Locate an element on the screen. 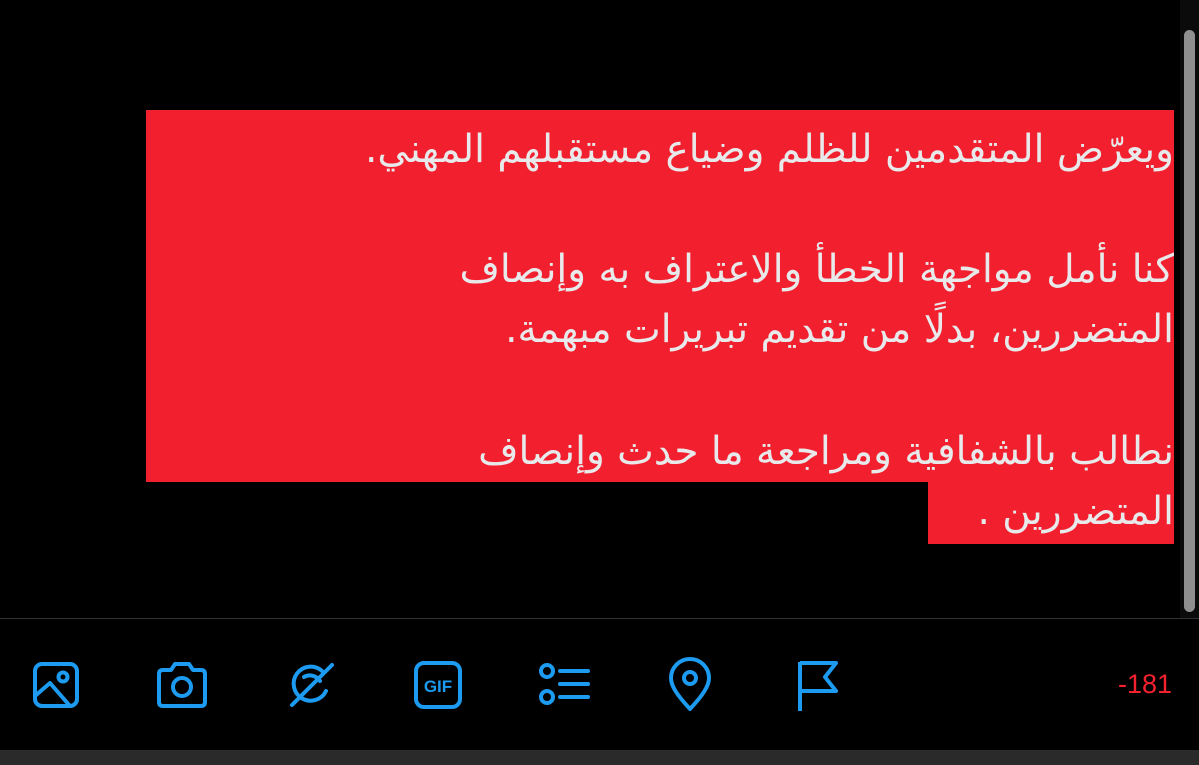  text-line: نطالب بالشفافية ومراجعة ما حدث وإنصاف is located at coordinates (826, 451).